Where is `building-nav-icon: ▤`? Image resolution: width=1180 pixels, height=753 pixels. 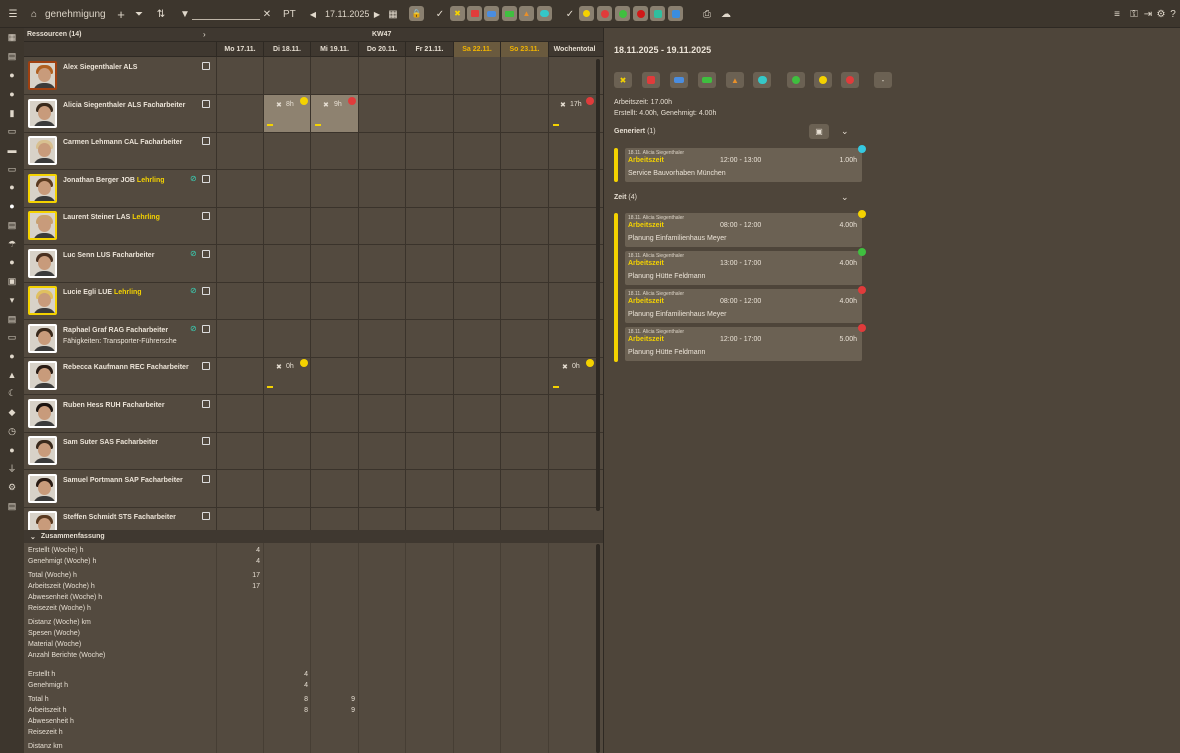 building-nav-icon: ▤ is located at coordinates (12, 225).